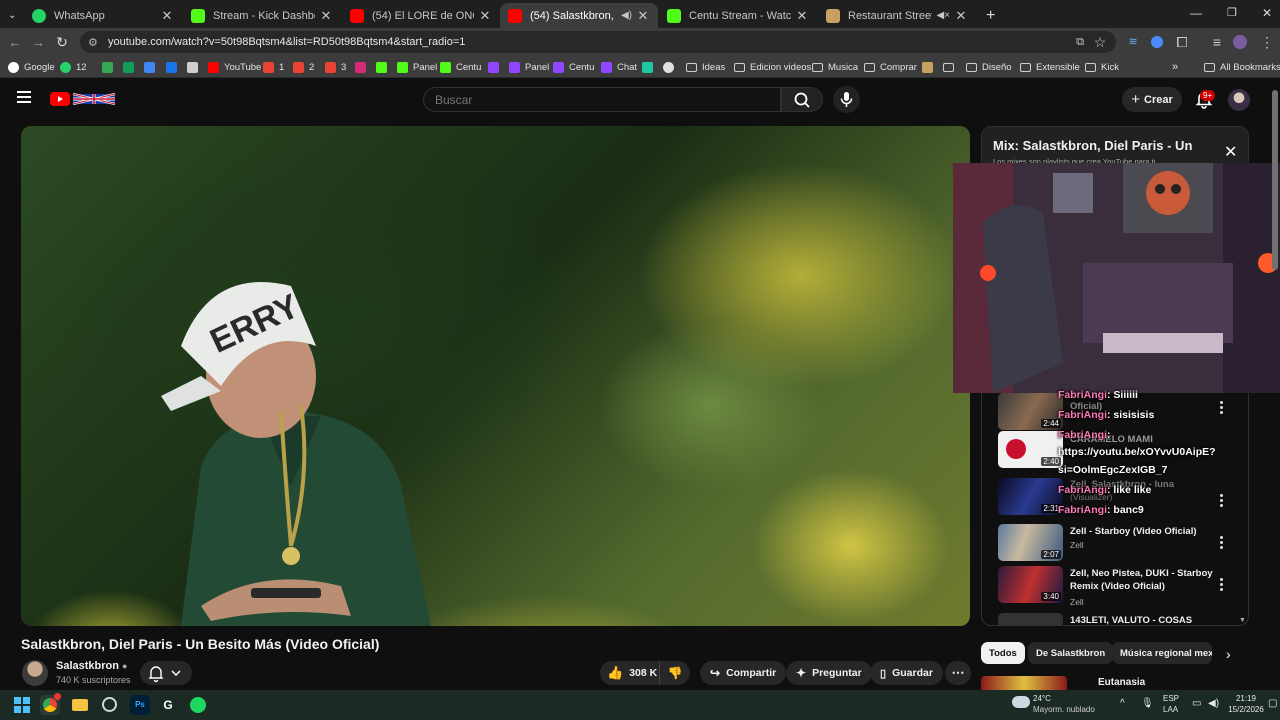 This screenshot has width=1280, height=720. What do you see at coordinates (73, 67) in the screenshot?
I see `bookmark-whatsapp: 12` at bounding box center [73, 67].